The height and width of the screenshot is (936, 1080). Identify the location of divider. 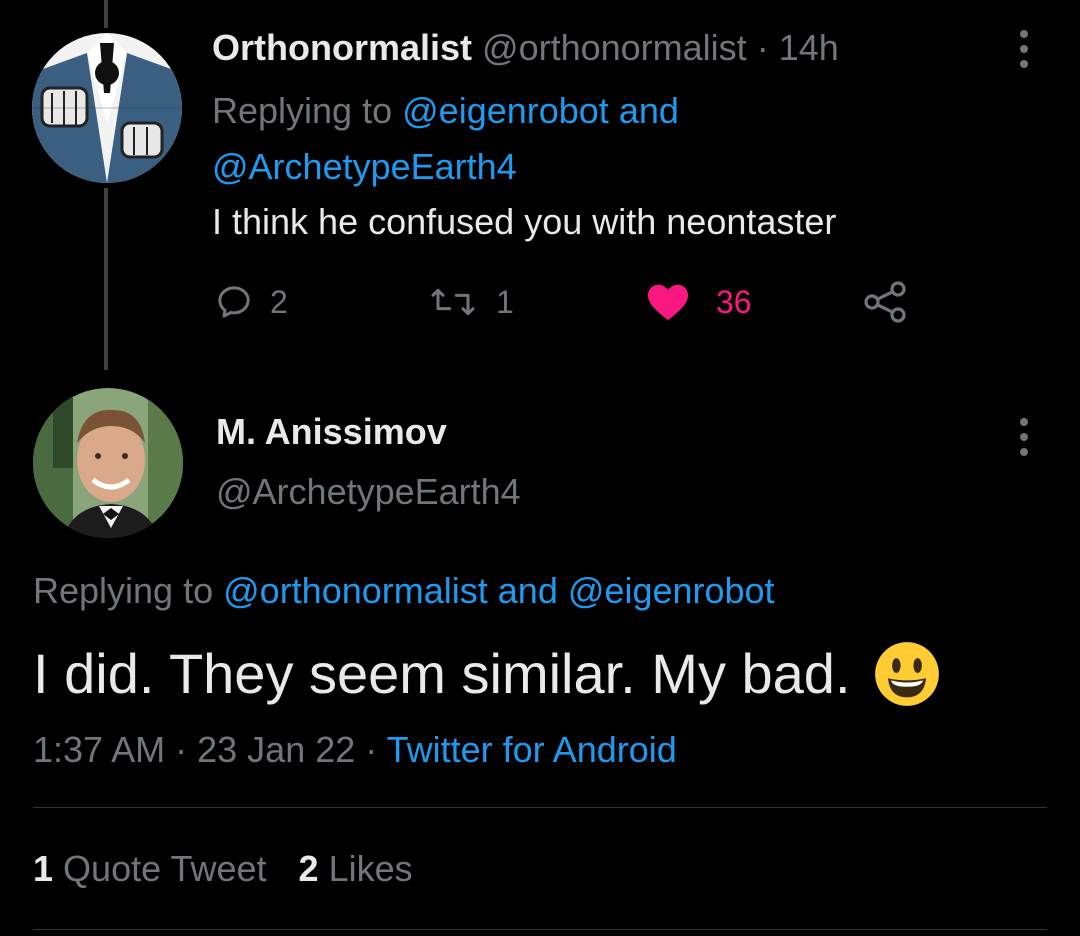
(540, 807).